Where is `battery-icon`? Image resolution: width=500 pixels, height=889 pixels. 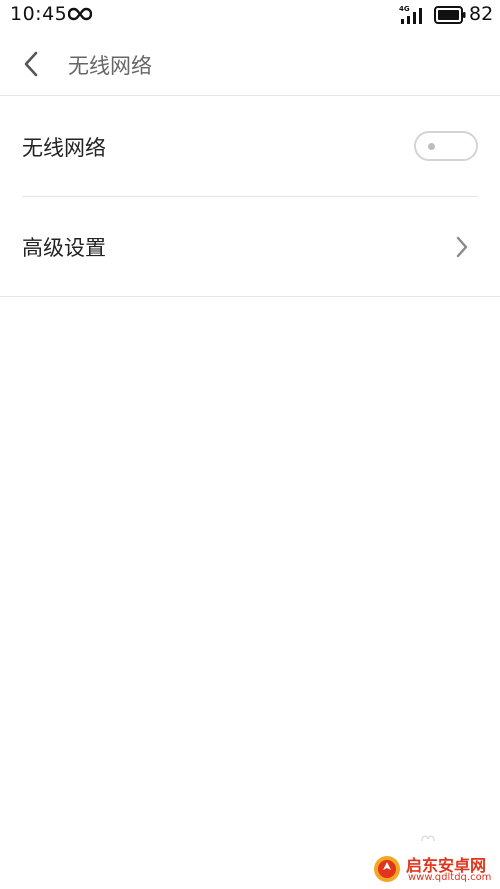 battery-icon is located at coordinates (450, 15).